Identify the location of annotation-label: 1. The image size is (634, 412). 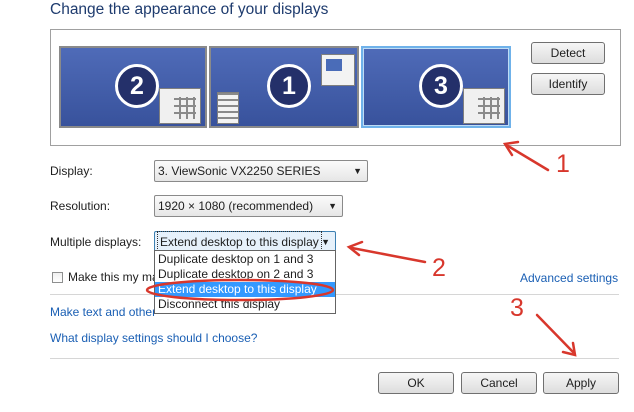
(563, 164).